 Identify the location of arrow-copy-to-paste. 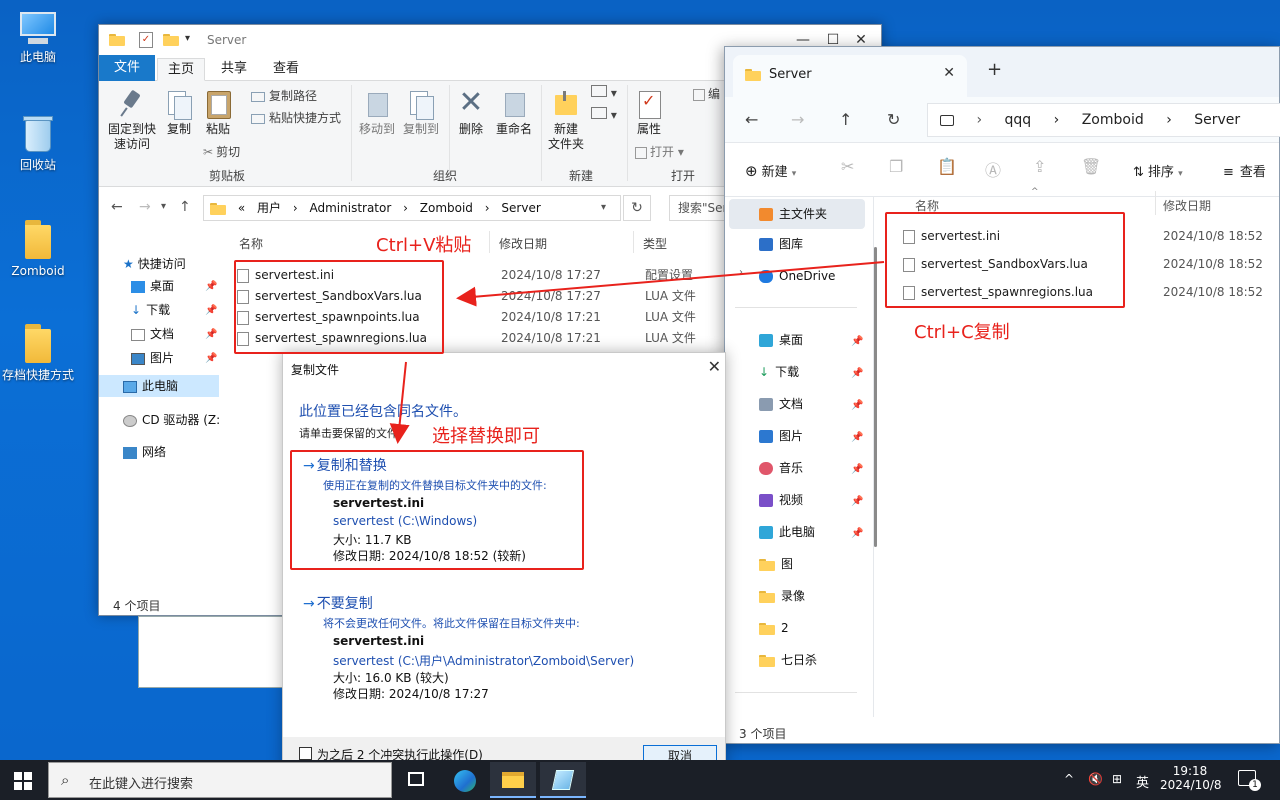
(670, 284).